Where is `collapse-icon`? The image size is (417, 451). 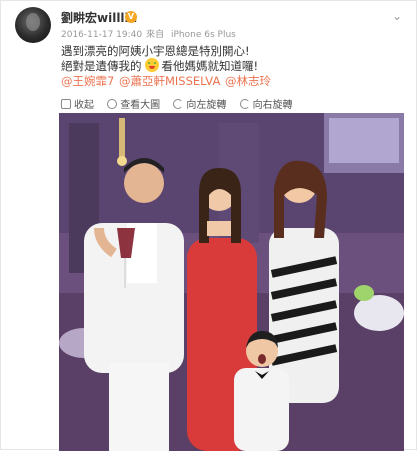
collapse-icon is located at coordinates (66, 104).